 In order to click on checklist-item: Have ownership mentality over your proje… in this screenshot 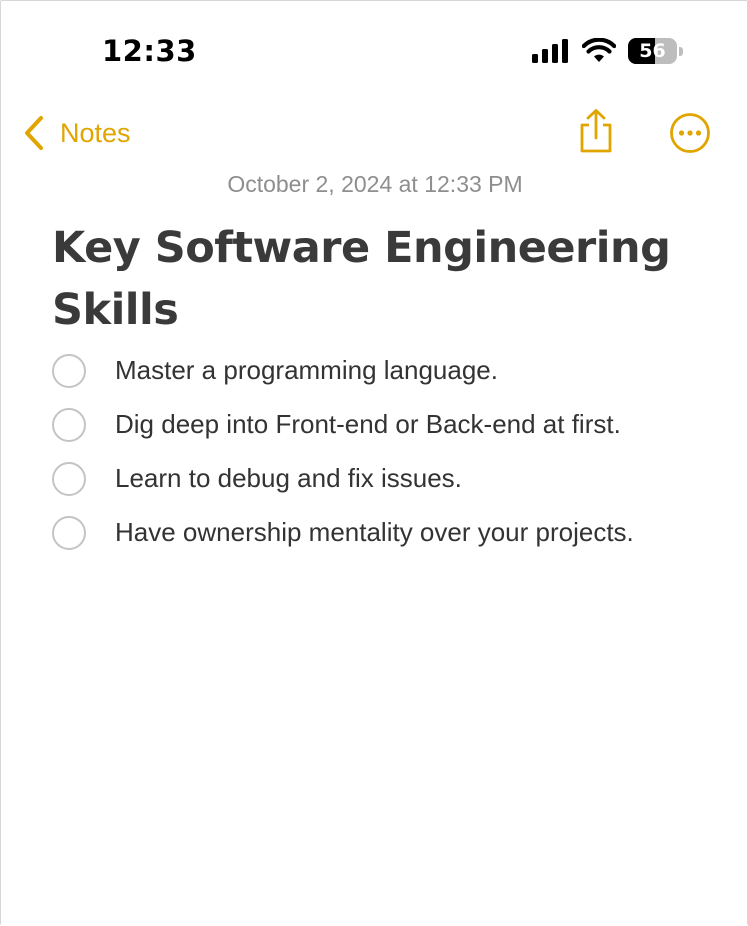, I will do `click(382, 532)`.